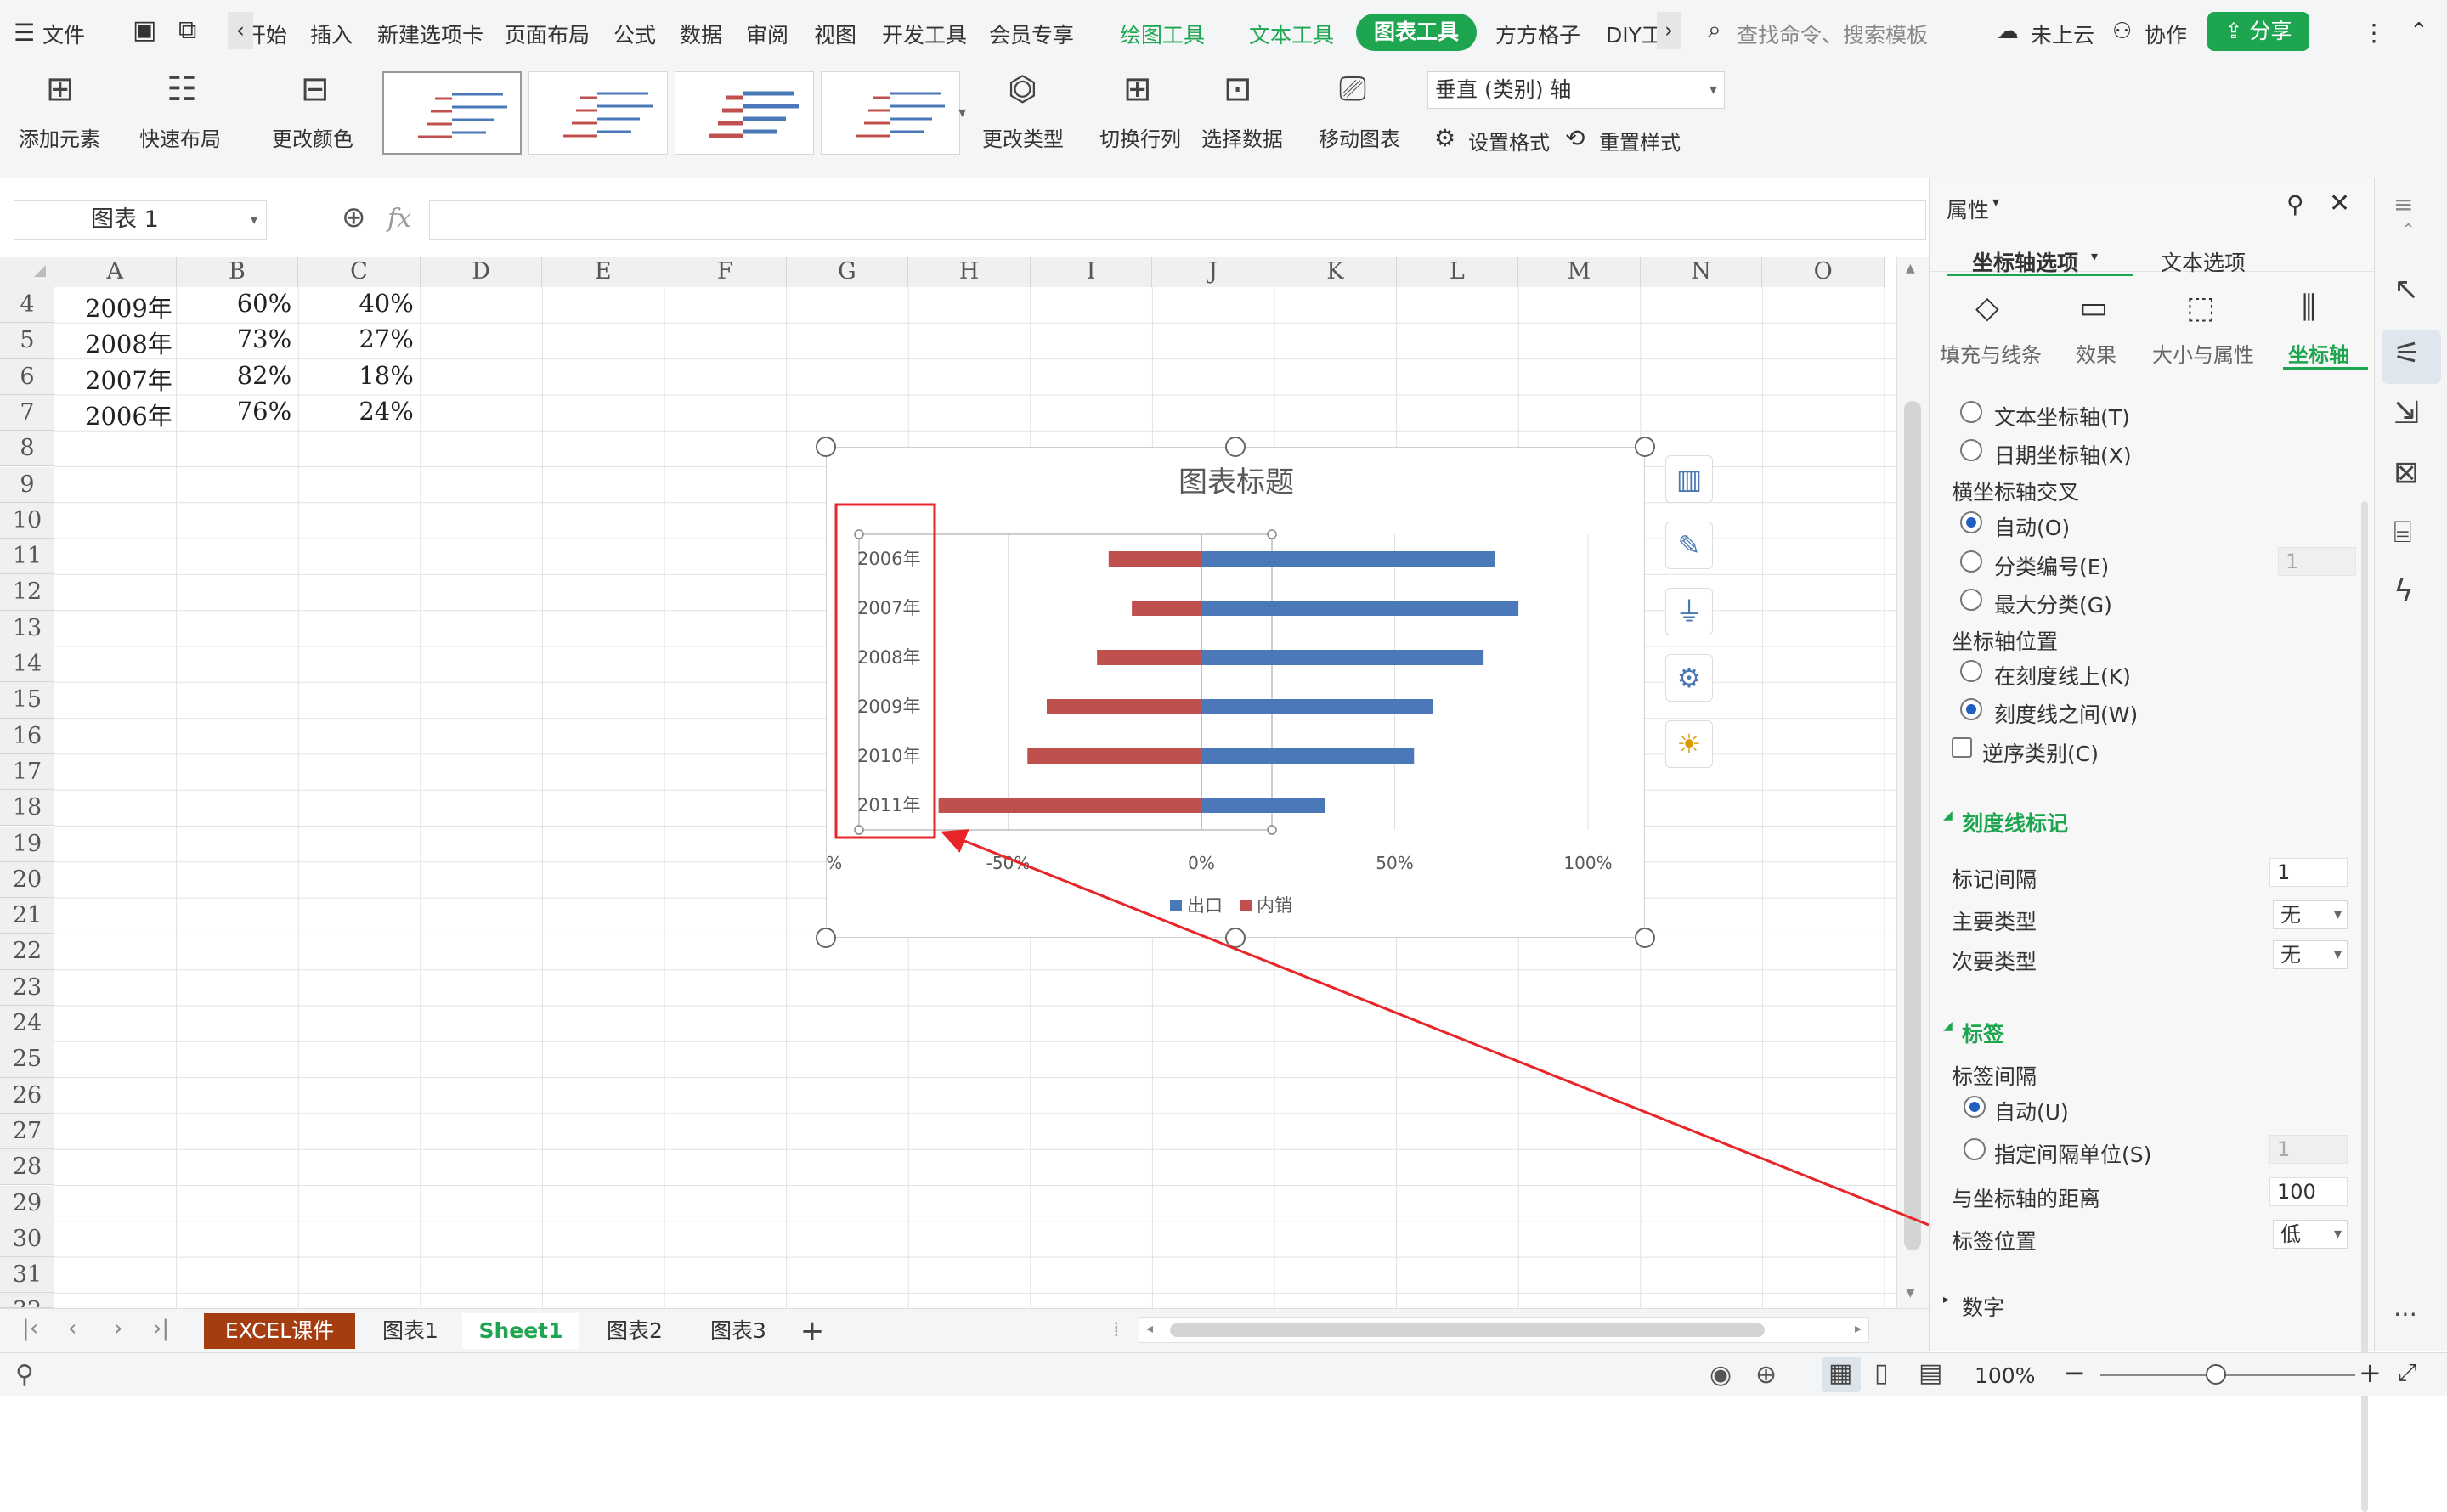 This screenshot has height=1512, width=2447. I want to click on chart-idea-bulb-icon: ☀, so click(1689, 744).